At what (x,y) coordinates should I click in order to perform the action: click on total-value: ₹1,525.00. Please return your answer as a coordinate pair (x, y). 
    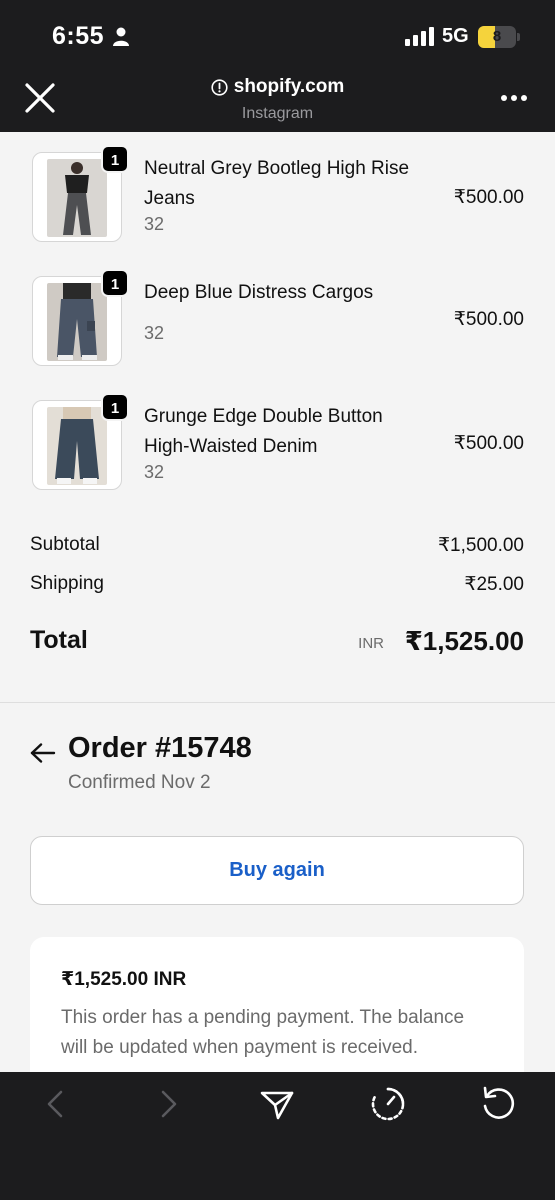
    Looking at the image, I should click on (464, 641).